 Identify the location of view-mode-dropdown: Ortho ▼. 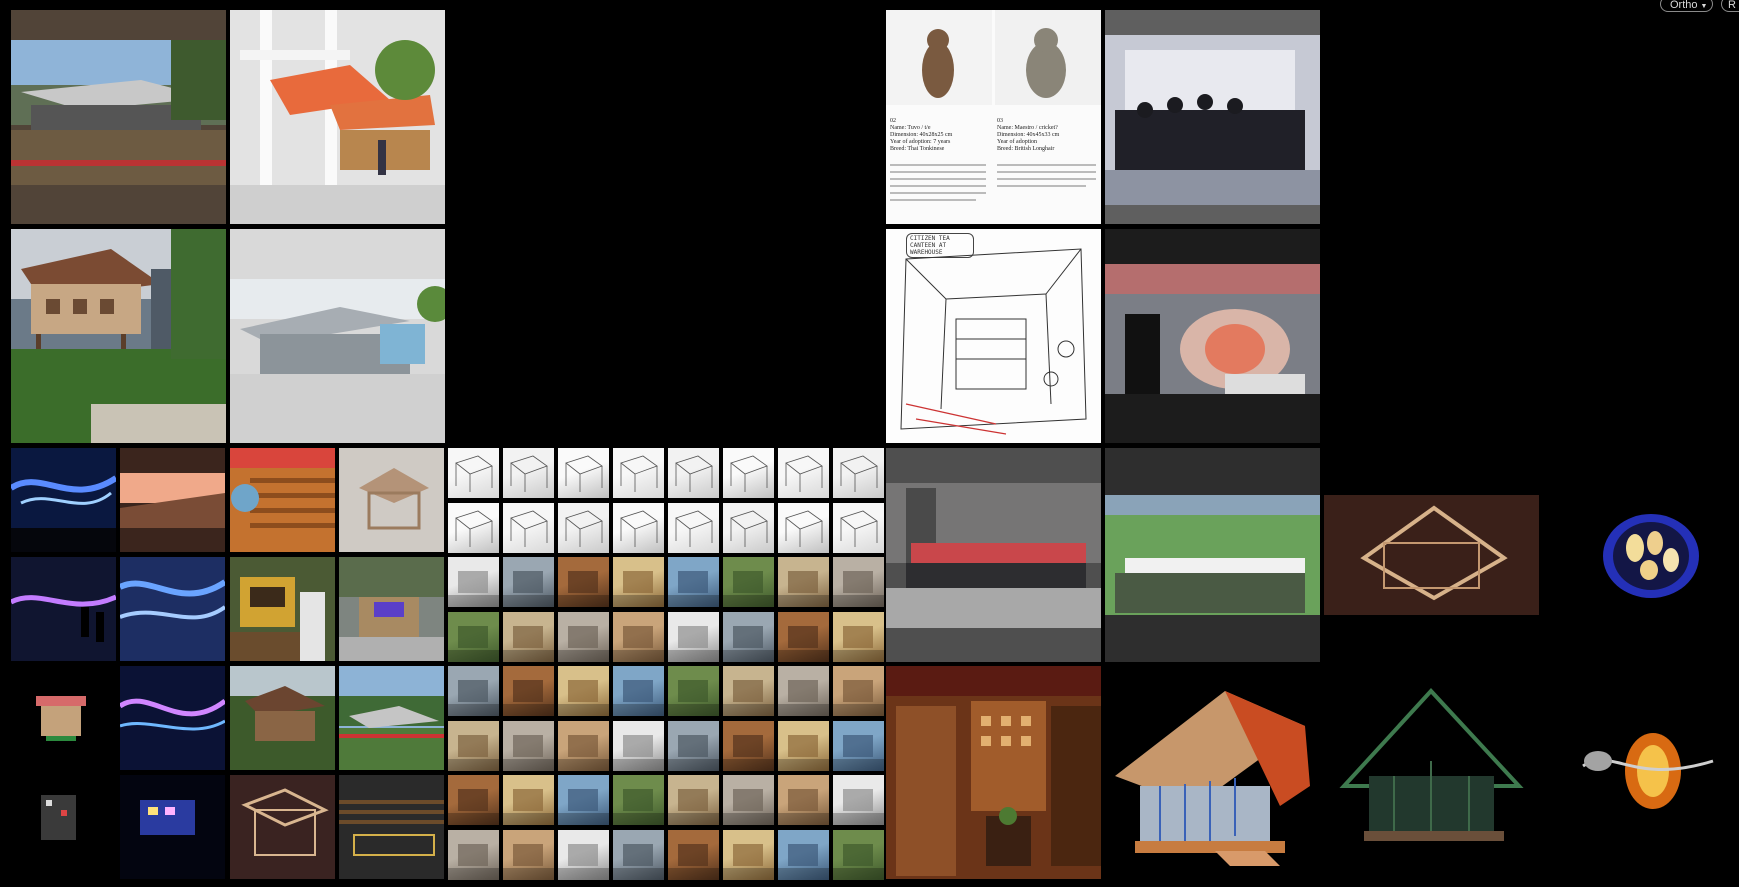
(1686, 6).